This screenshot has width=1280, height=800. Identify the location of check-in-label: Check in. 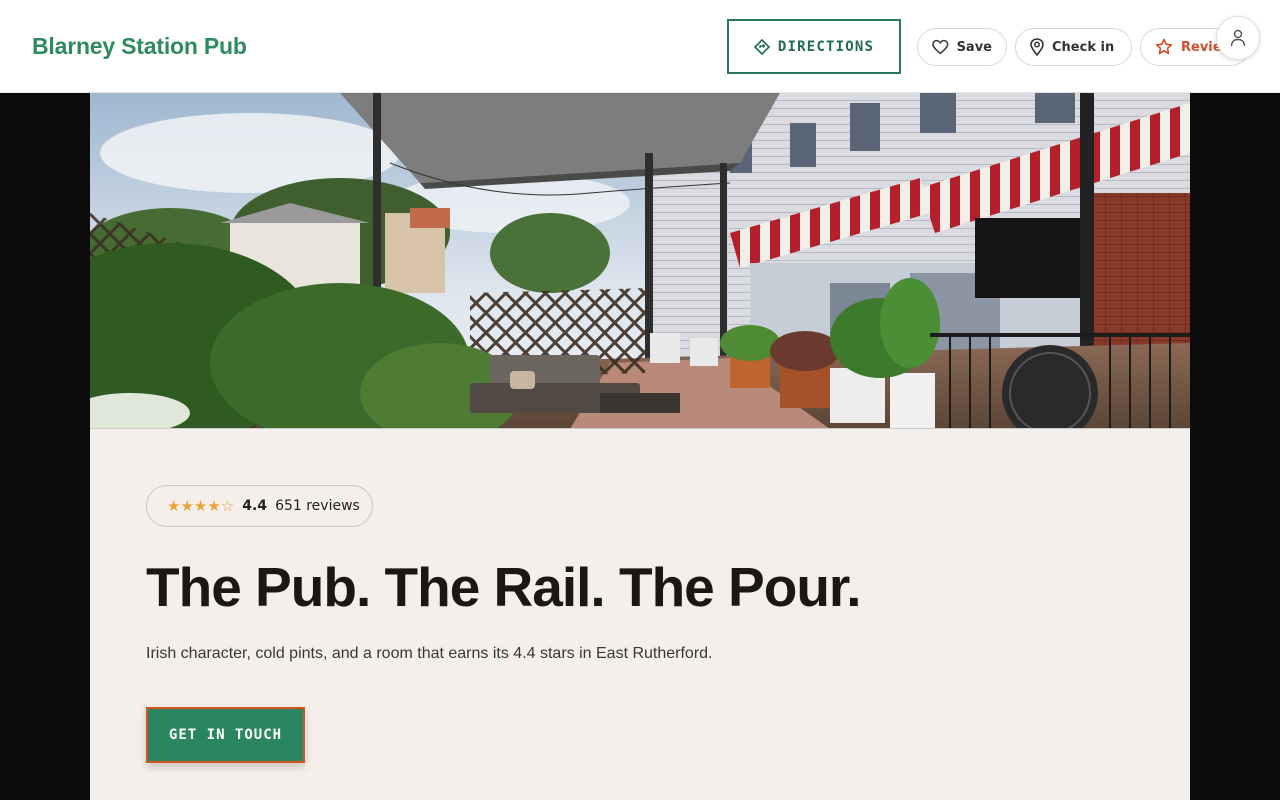
(1083, 47).